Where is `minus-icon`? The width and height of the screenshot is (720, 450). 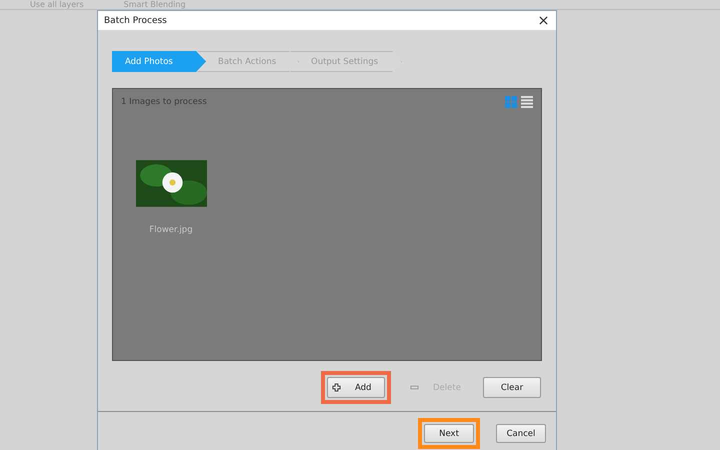
minus-icon is located at coordinates (414, 387).